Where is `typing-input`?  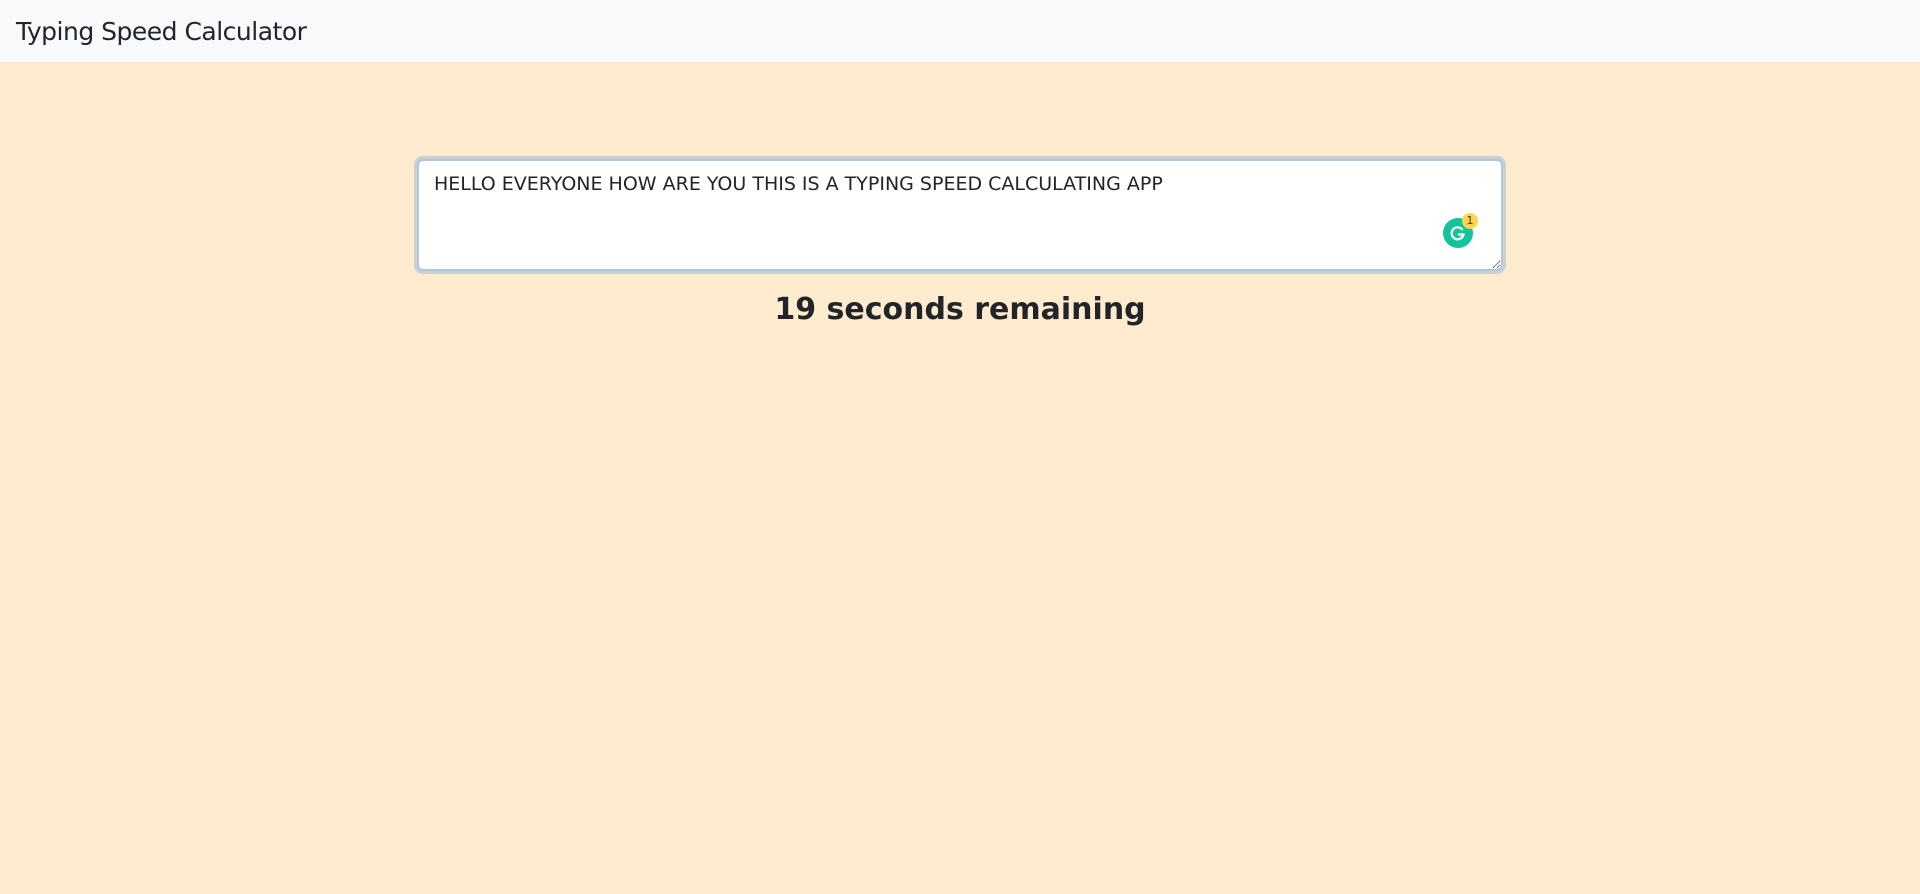 typing-input is located at coordinates (960, 215).